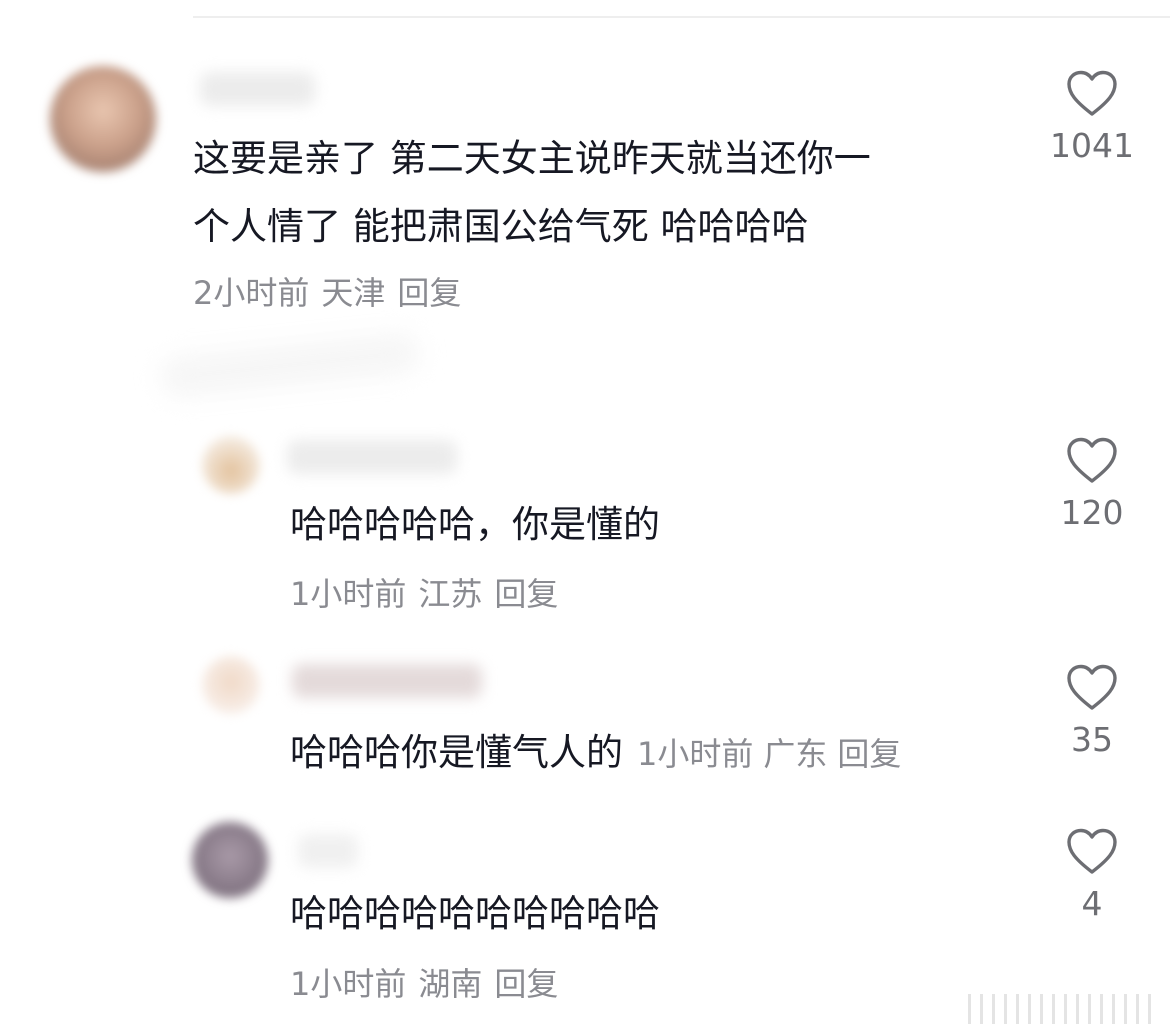  What do you see at coordinates (1092, 739) in the screenshot?
I see `like-count: 35` at bounding box center [1092, 739].